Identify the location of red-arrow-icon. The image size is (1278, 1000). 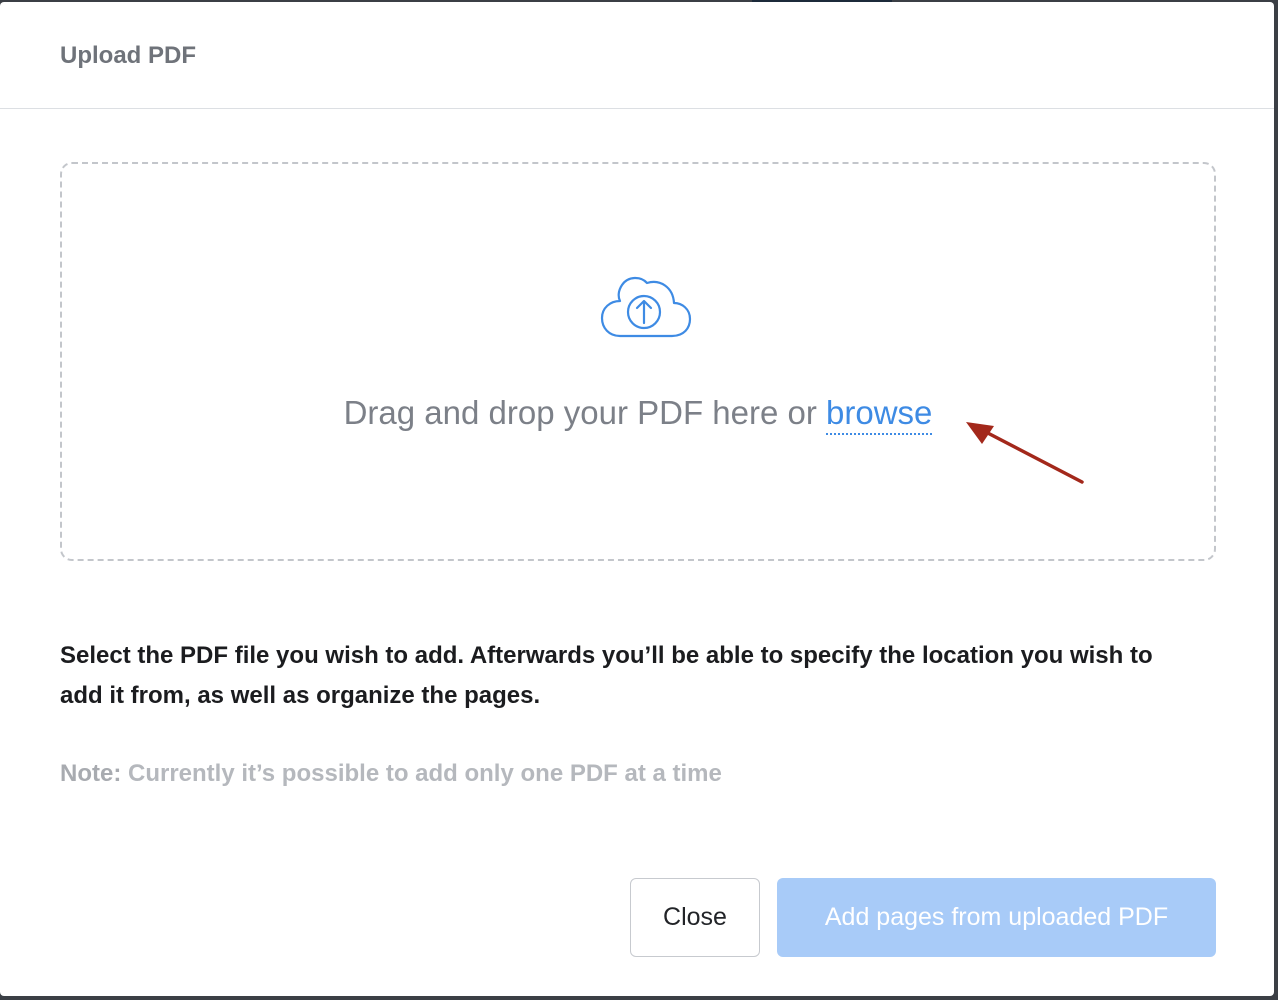
(1025, 453).